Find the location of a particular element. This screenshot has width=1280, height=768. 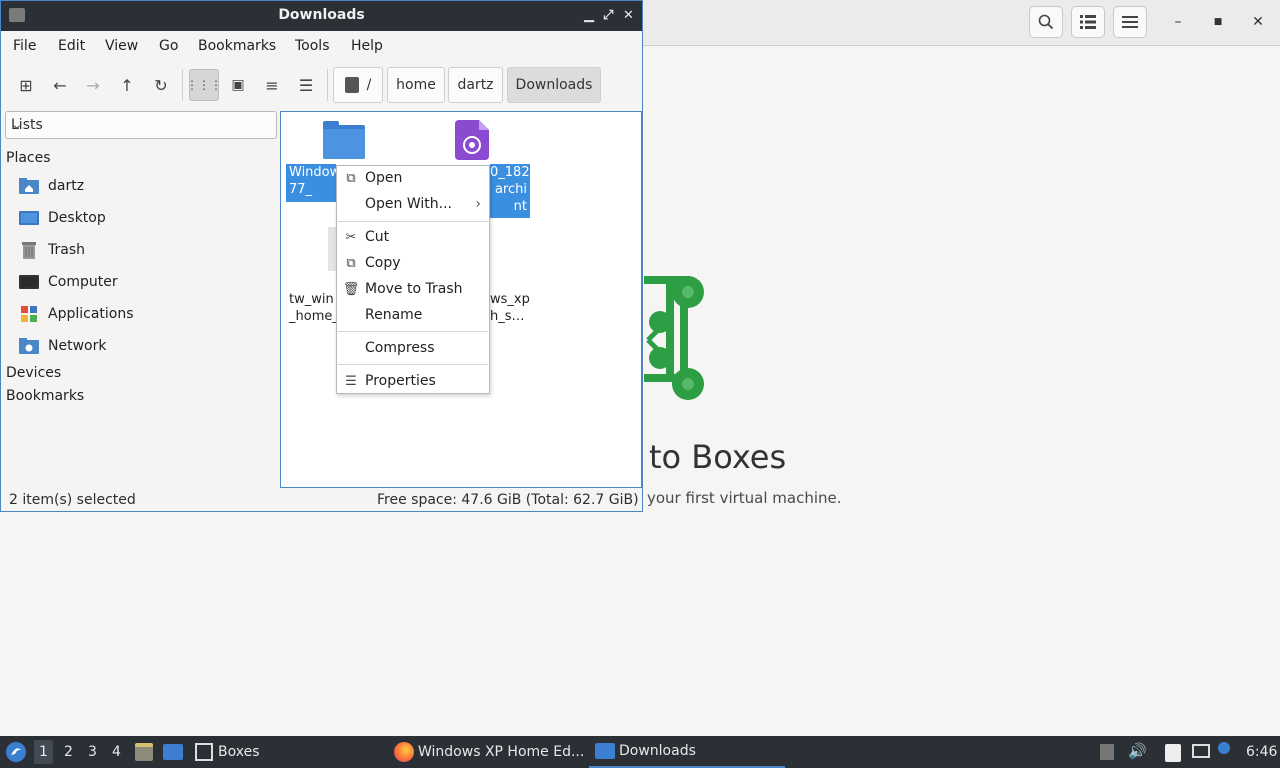

place-desktop: Desktop is located at coordinates (62, 218).